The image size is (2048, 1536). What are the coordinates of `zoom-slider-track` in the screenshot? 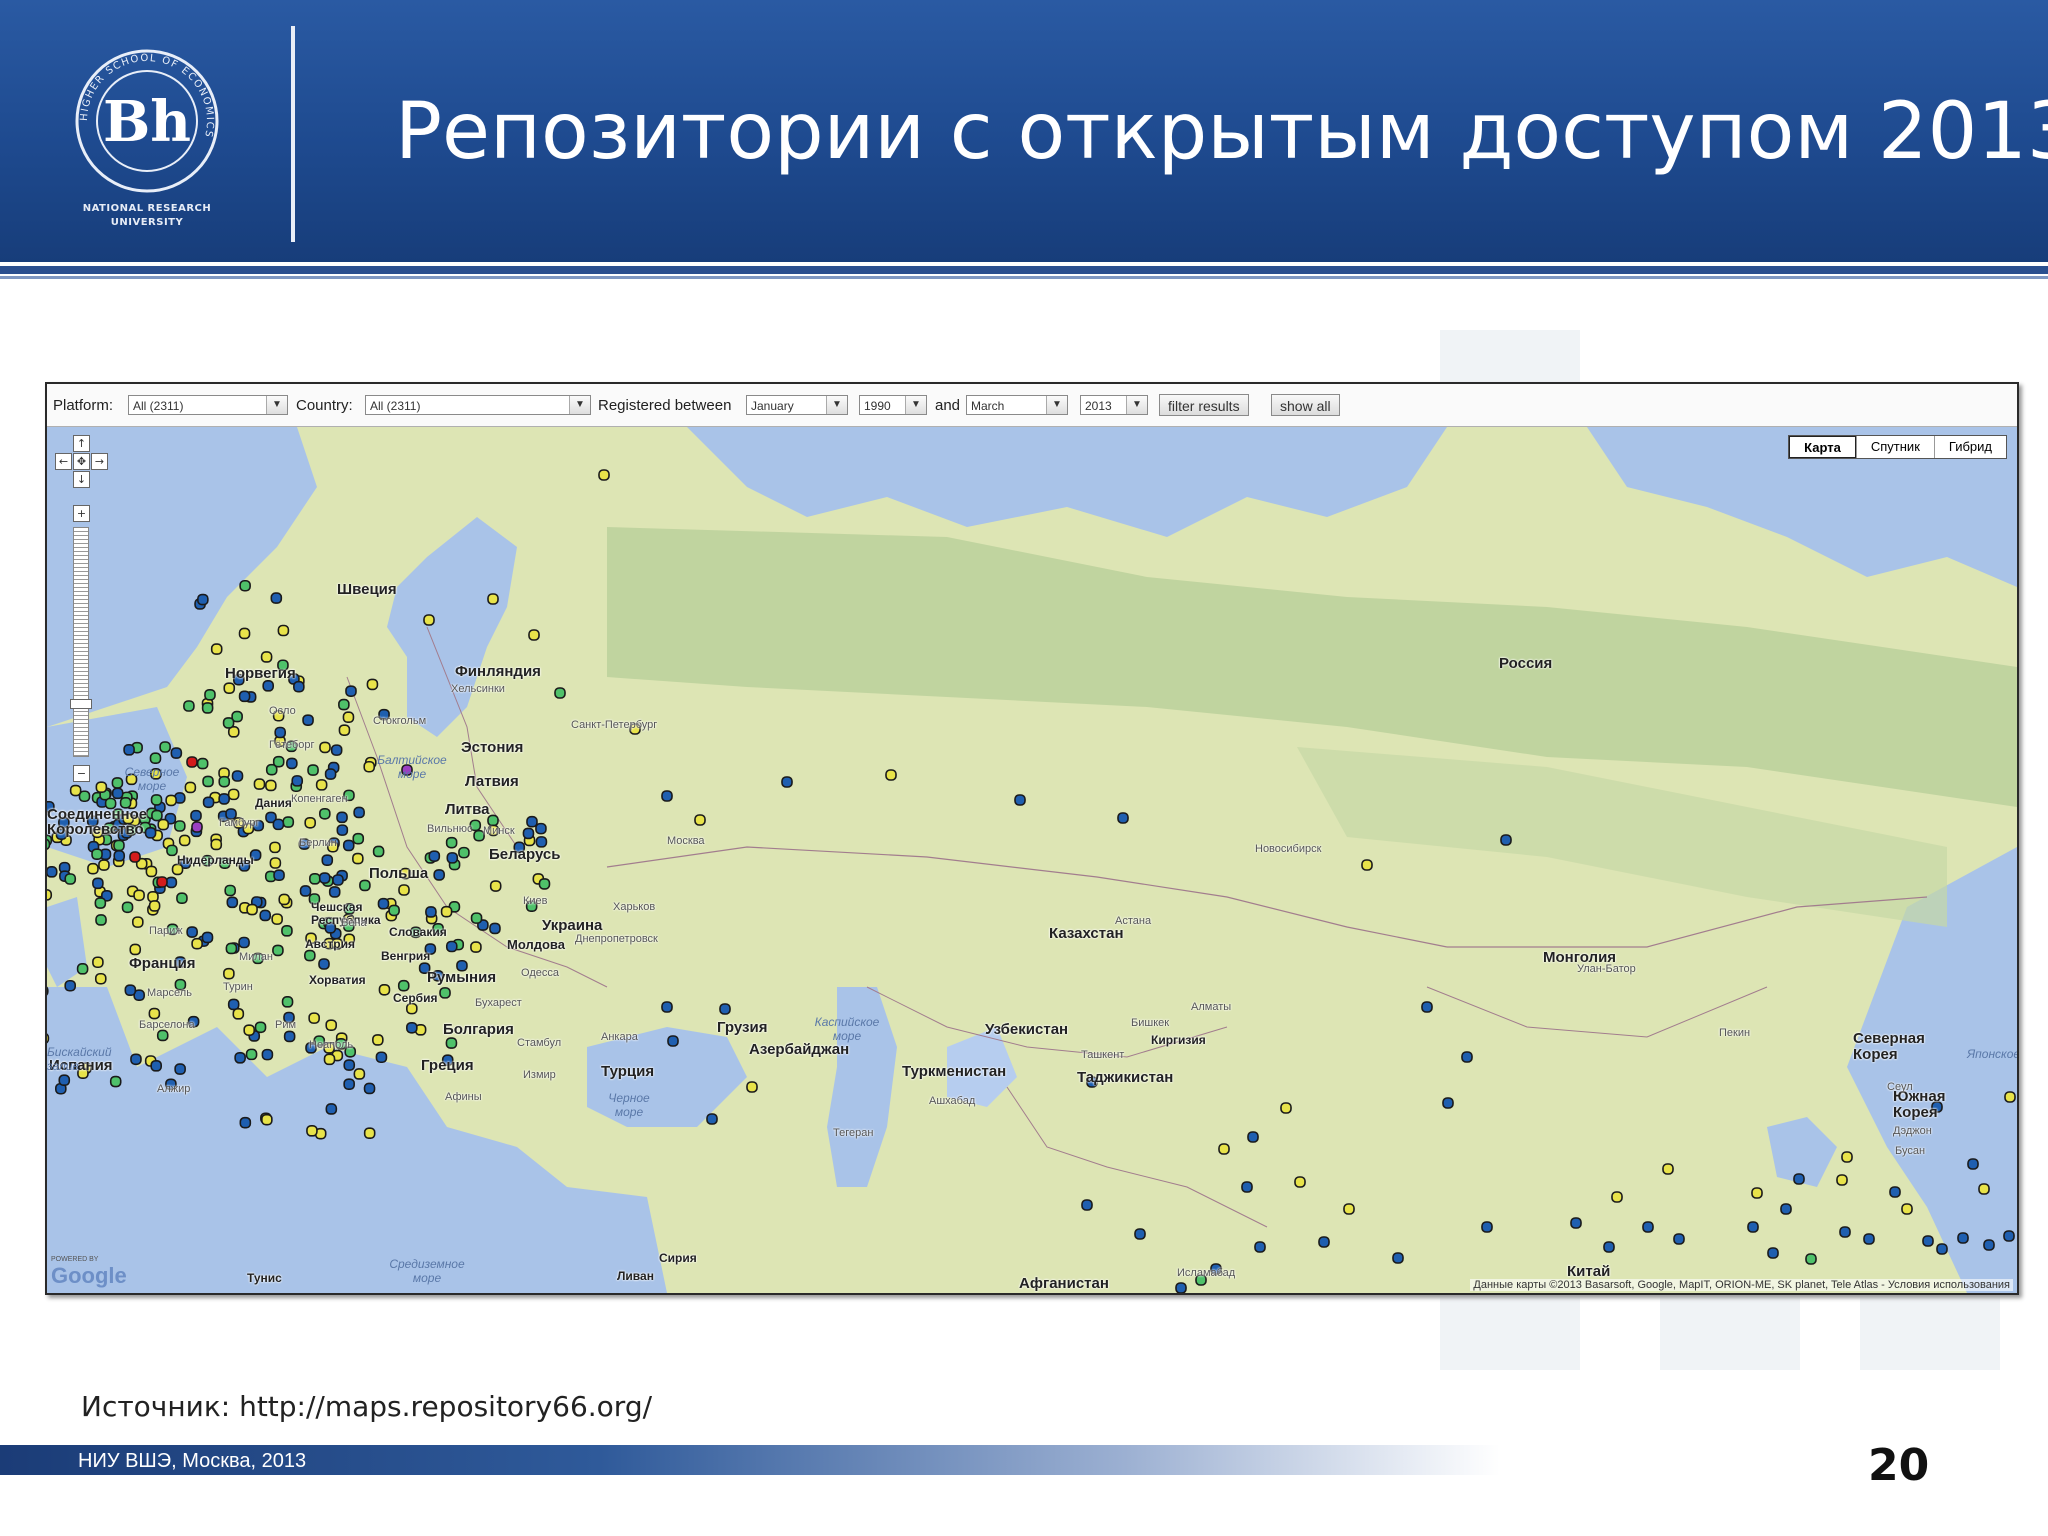 It's located at (81, 642).